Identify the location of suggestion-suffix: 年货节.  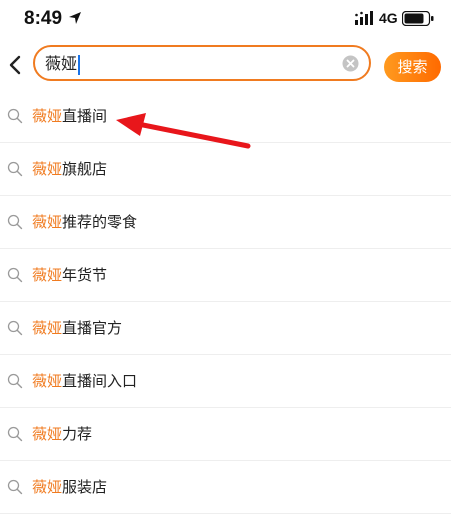
(85, 275).